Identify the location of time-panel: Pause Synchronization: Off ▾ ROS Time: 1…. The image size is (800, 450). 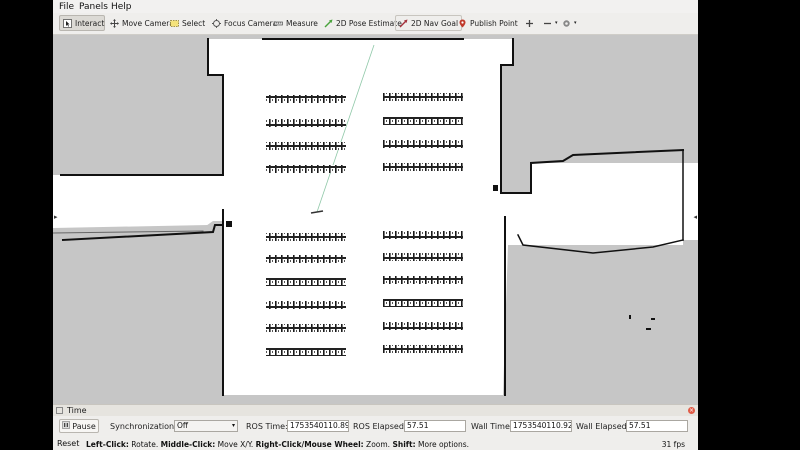
(375, 426).